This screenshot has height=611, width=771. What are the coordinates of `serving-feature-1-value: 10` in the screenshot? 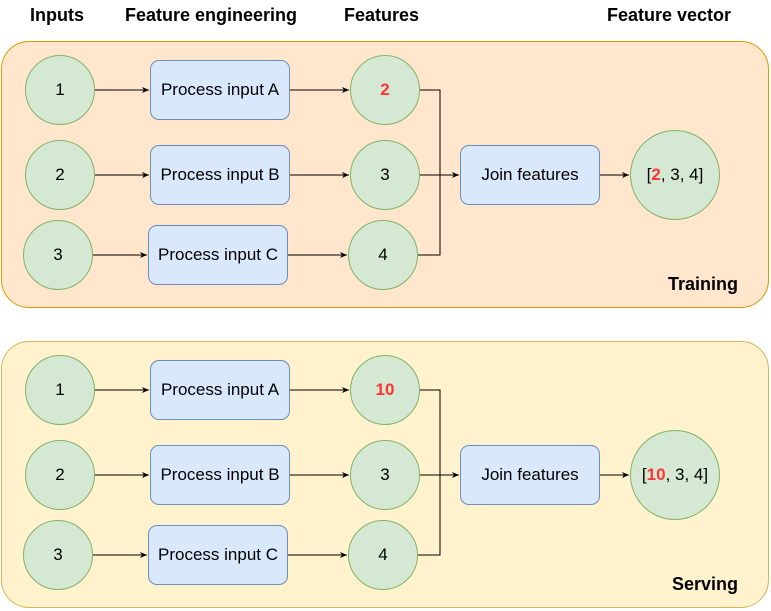 It's located at (385, 389).